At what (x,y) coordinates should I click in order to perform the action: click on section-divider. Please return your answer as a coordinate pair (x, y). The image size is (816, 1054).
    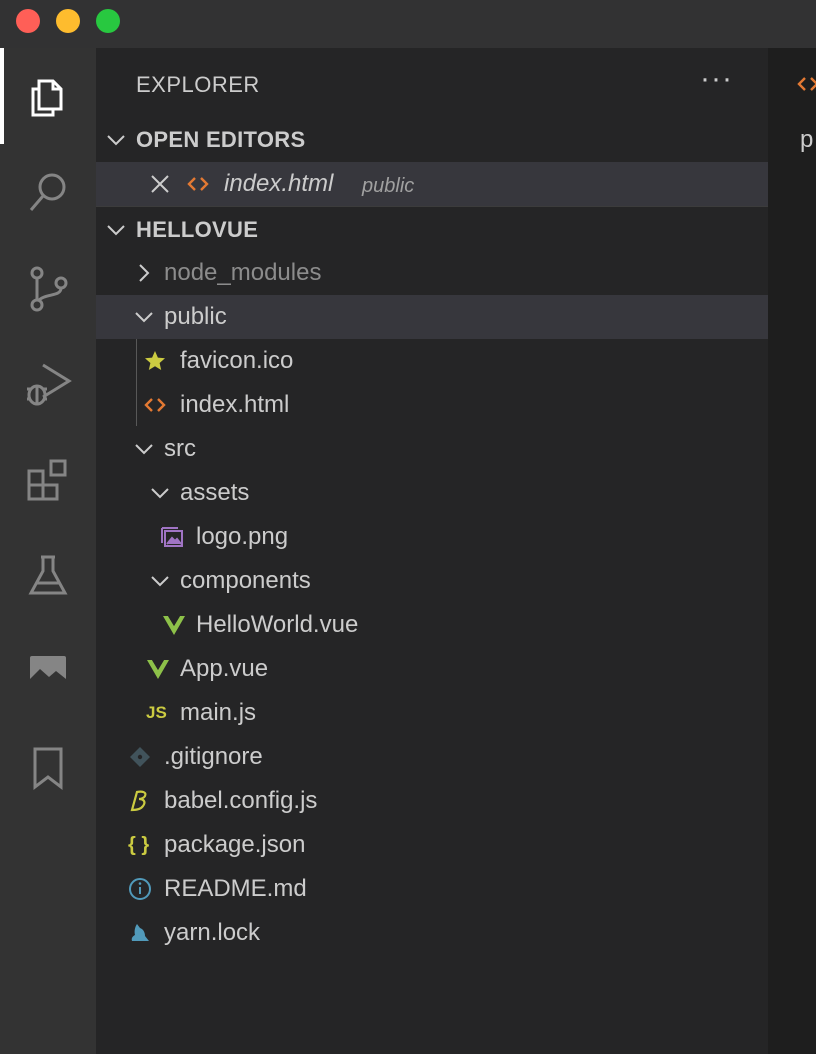
    Looking at the image, I should click on (432, 206).